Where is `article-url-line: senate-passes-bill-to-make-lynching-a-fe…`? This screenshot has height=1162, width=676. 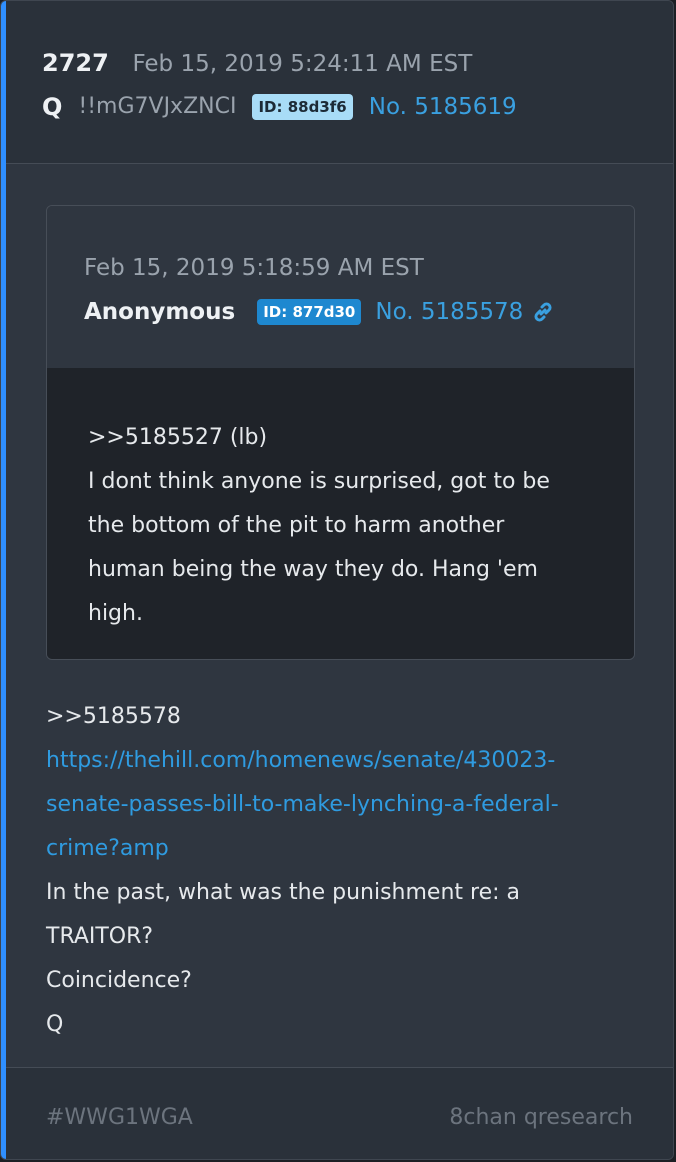 article-url-line: senate-passes-bill-to-make-lynching-a-fe… is located at coordinates (346, 805).